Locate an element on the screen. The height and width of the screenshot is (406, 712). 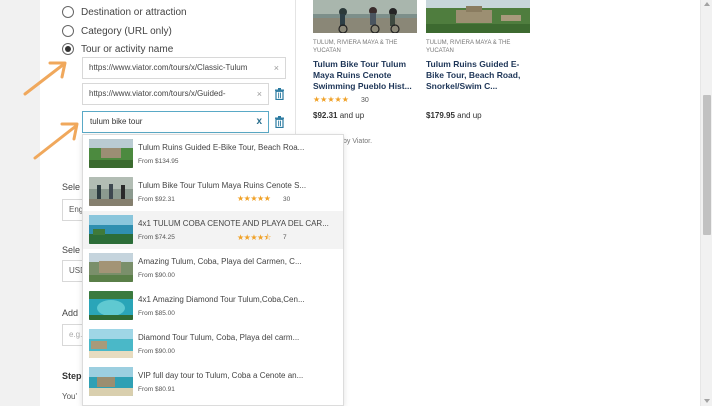
clear-search-icon: x is located at coordinates (259, 122).